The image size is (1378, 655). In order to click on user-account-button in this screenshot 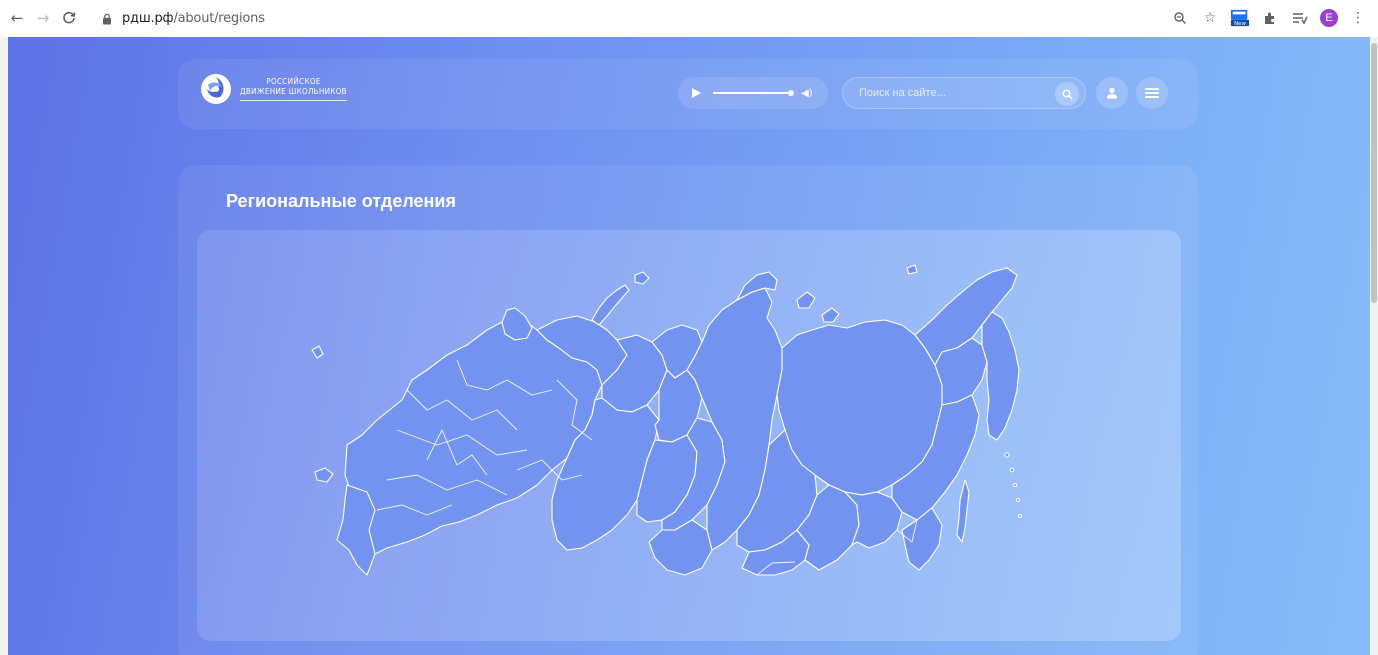, I will do `click(1112, 93)`.